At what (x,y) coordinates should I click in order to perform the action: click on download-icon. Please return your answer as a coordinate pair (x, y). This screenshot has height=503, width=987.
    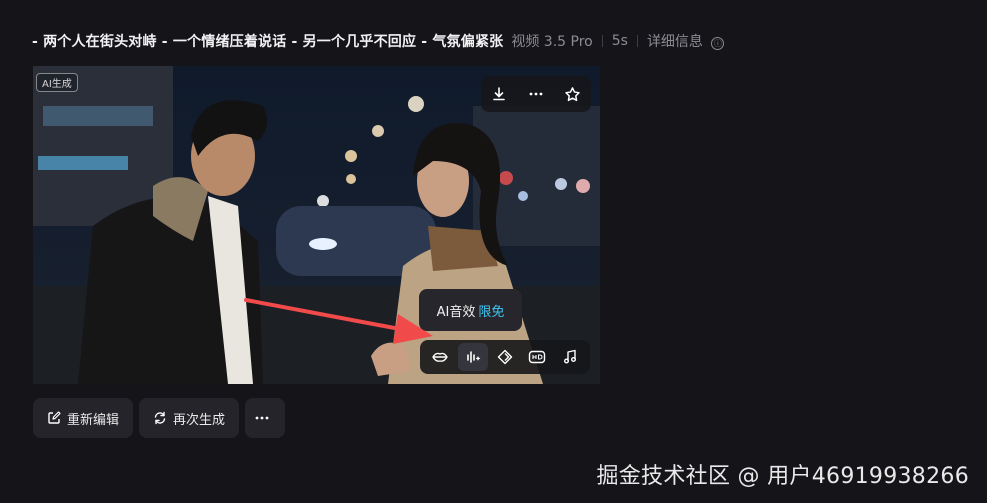
    Looking at the image, I should click on (499, 94).